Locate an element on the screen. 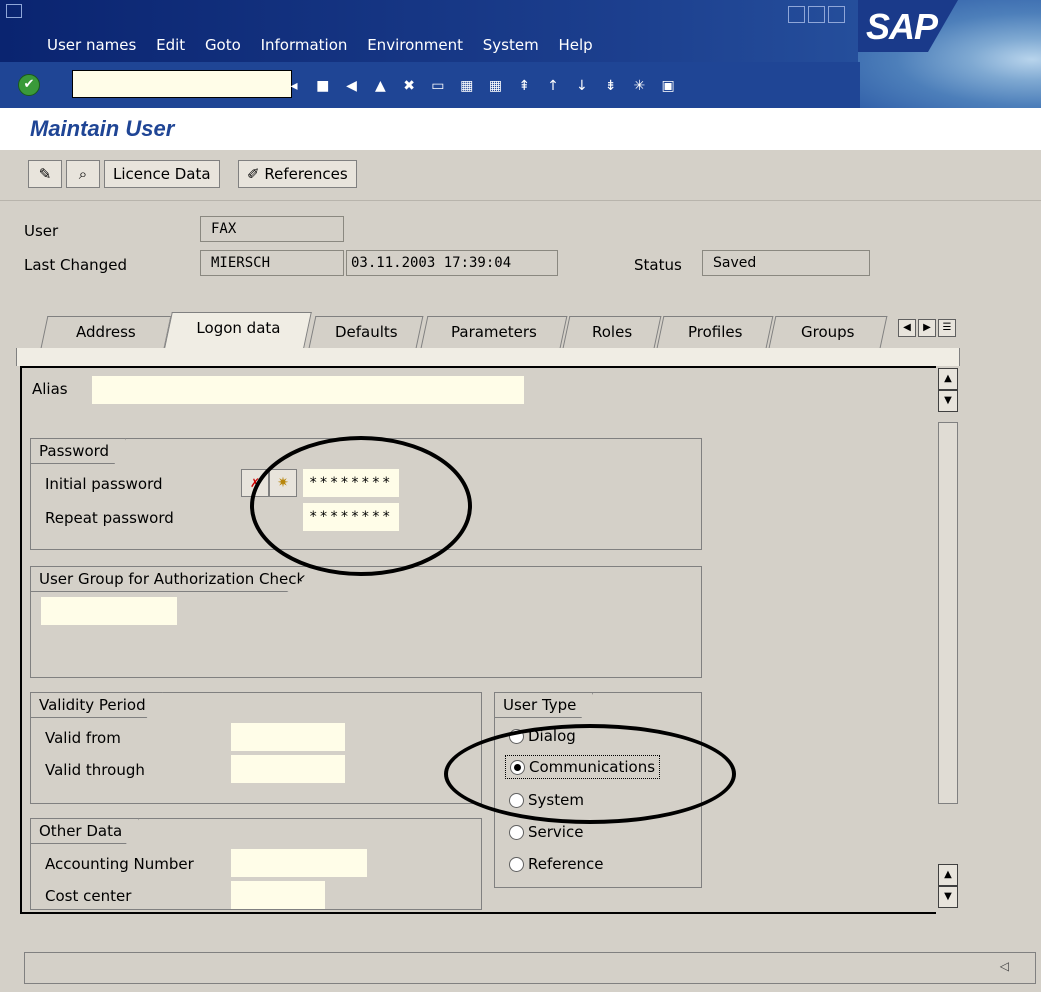 This screenshot has width=1041, height=992. save-icon: ■ is located at coordinates (323, 86).